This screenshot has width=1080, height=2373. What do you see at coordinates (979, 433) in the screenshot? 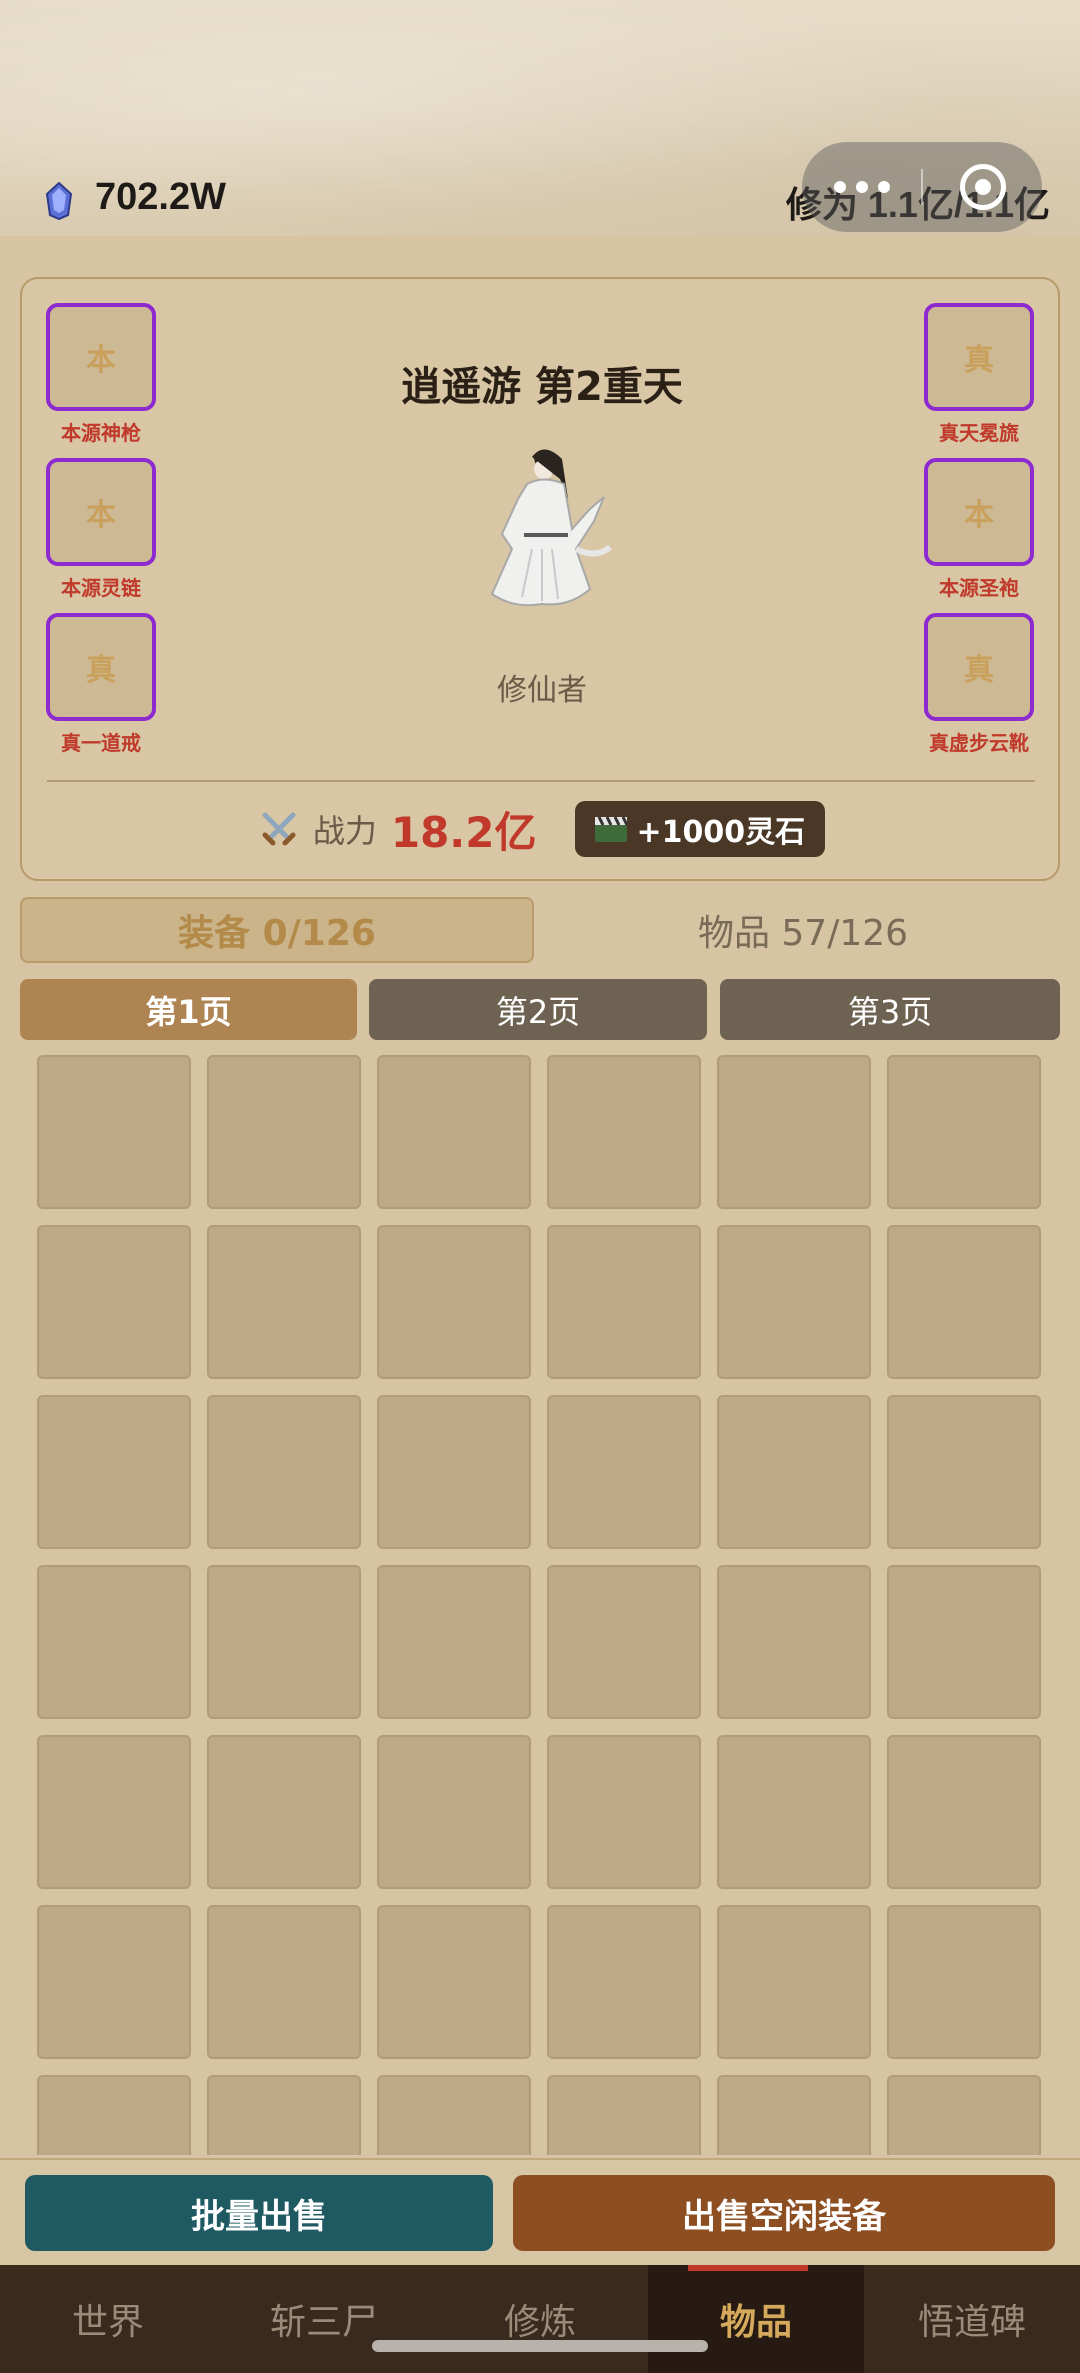
I see `slot-label-crown: 真天冕旒` at bounding box center [979, 433].